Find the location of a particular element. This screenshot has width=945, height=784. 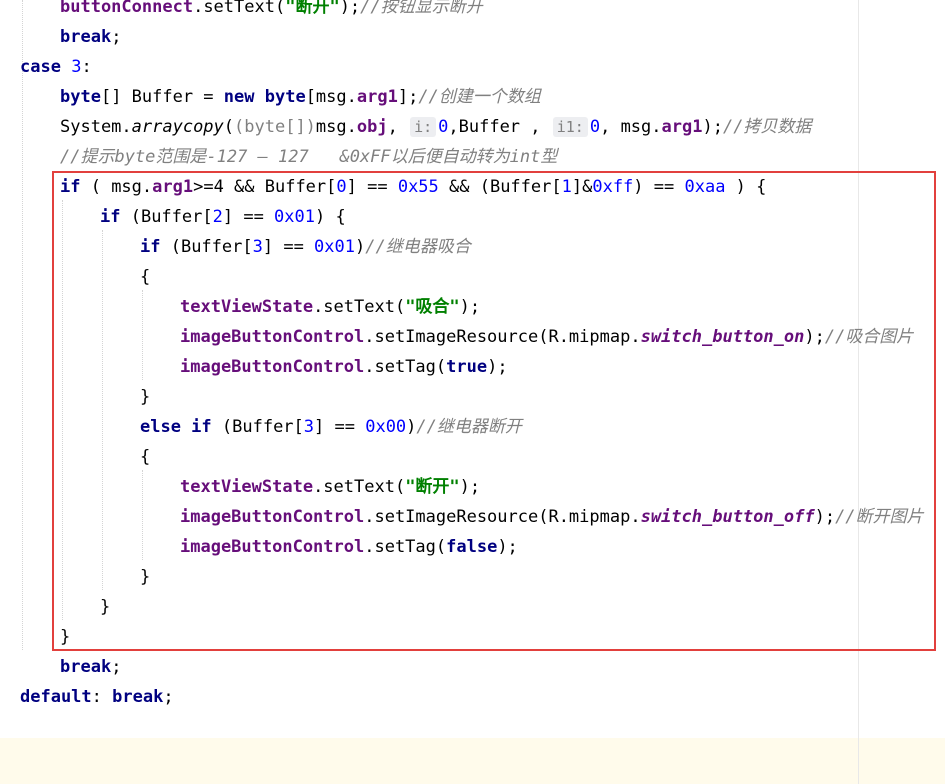

code-token: 0x00 is located at coordinates (386, 427).